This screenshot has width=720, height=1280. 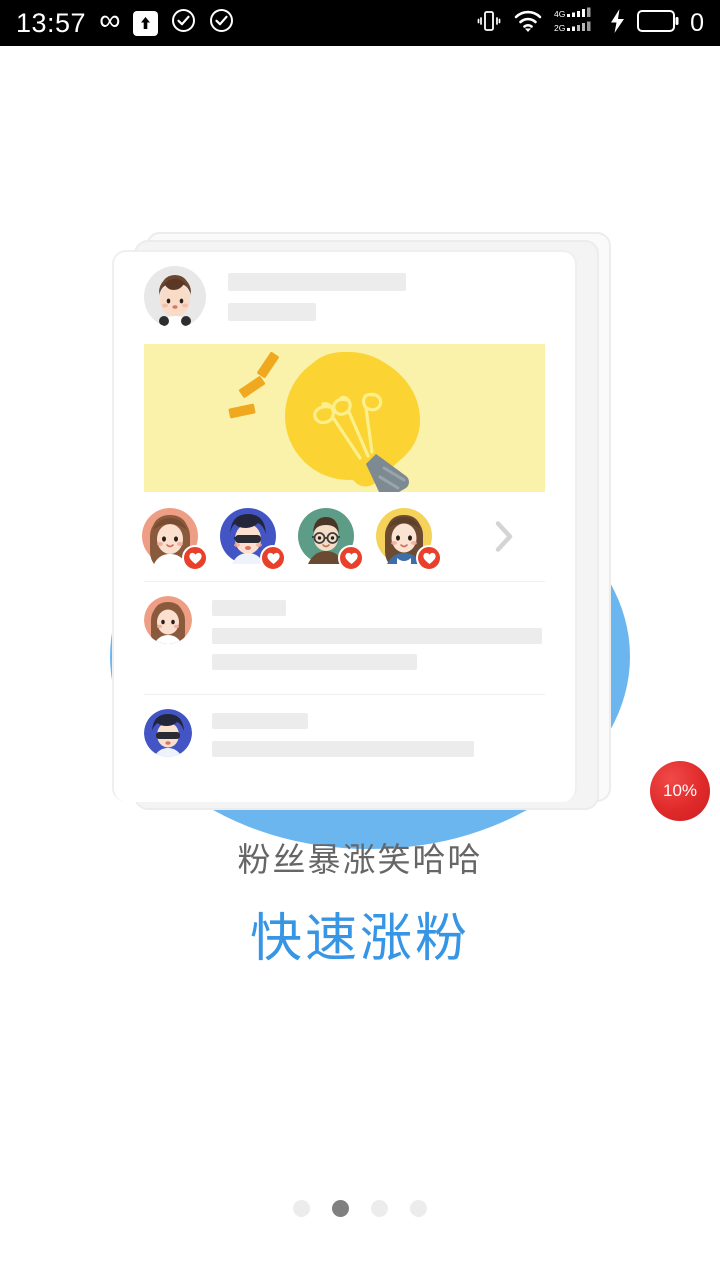 What do you see at coordinates (146, 23) in the screenshot?
I see `upload-arrow-icon` at bounding box center [146, 23].